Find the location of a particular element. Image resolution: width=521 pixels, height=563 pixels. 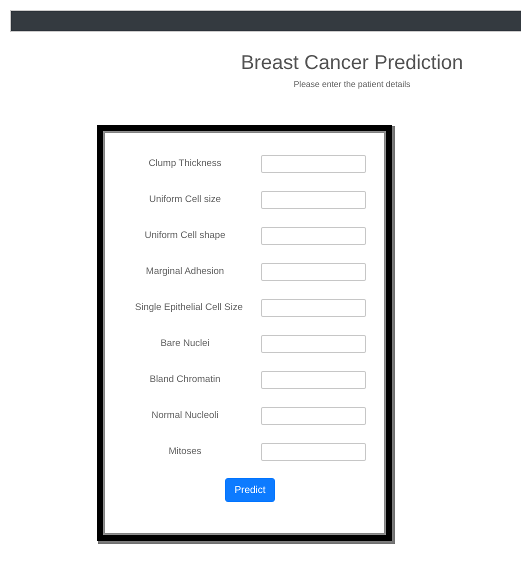

page-subtitle: Please enter the patient details is located at coordinates (352, 84).